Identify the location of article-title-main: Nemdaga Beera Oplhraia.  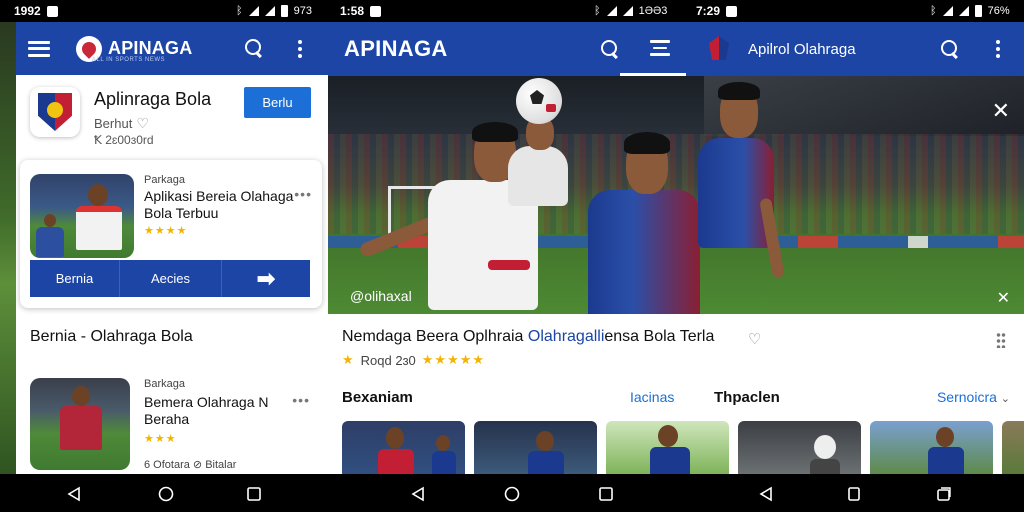
(435, 336).